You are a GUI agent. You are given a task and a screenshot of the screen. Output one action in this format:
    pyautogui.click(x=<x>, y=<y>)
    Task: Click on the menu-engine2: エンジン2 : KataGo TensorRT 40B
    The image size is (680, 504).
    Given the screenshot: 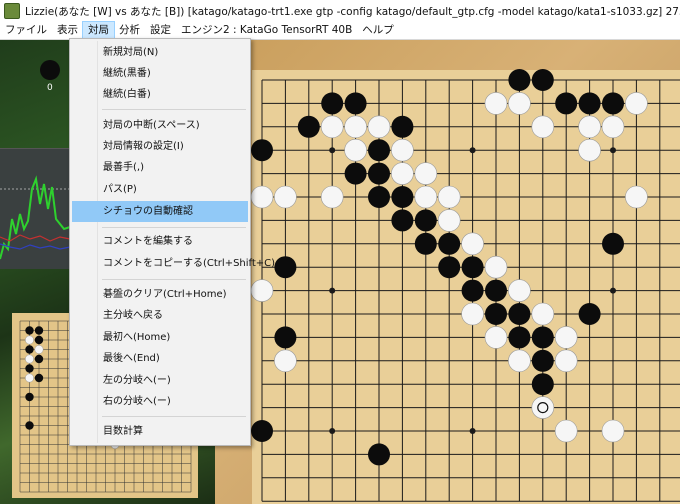 What is the action you would take?
    pyautogui.click(x=266, y=30)
    